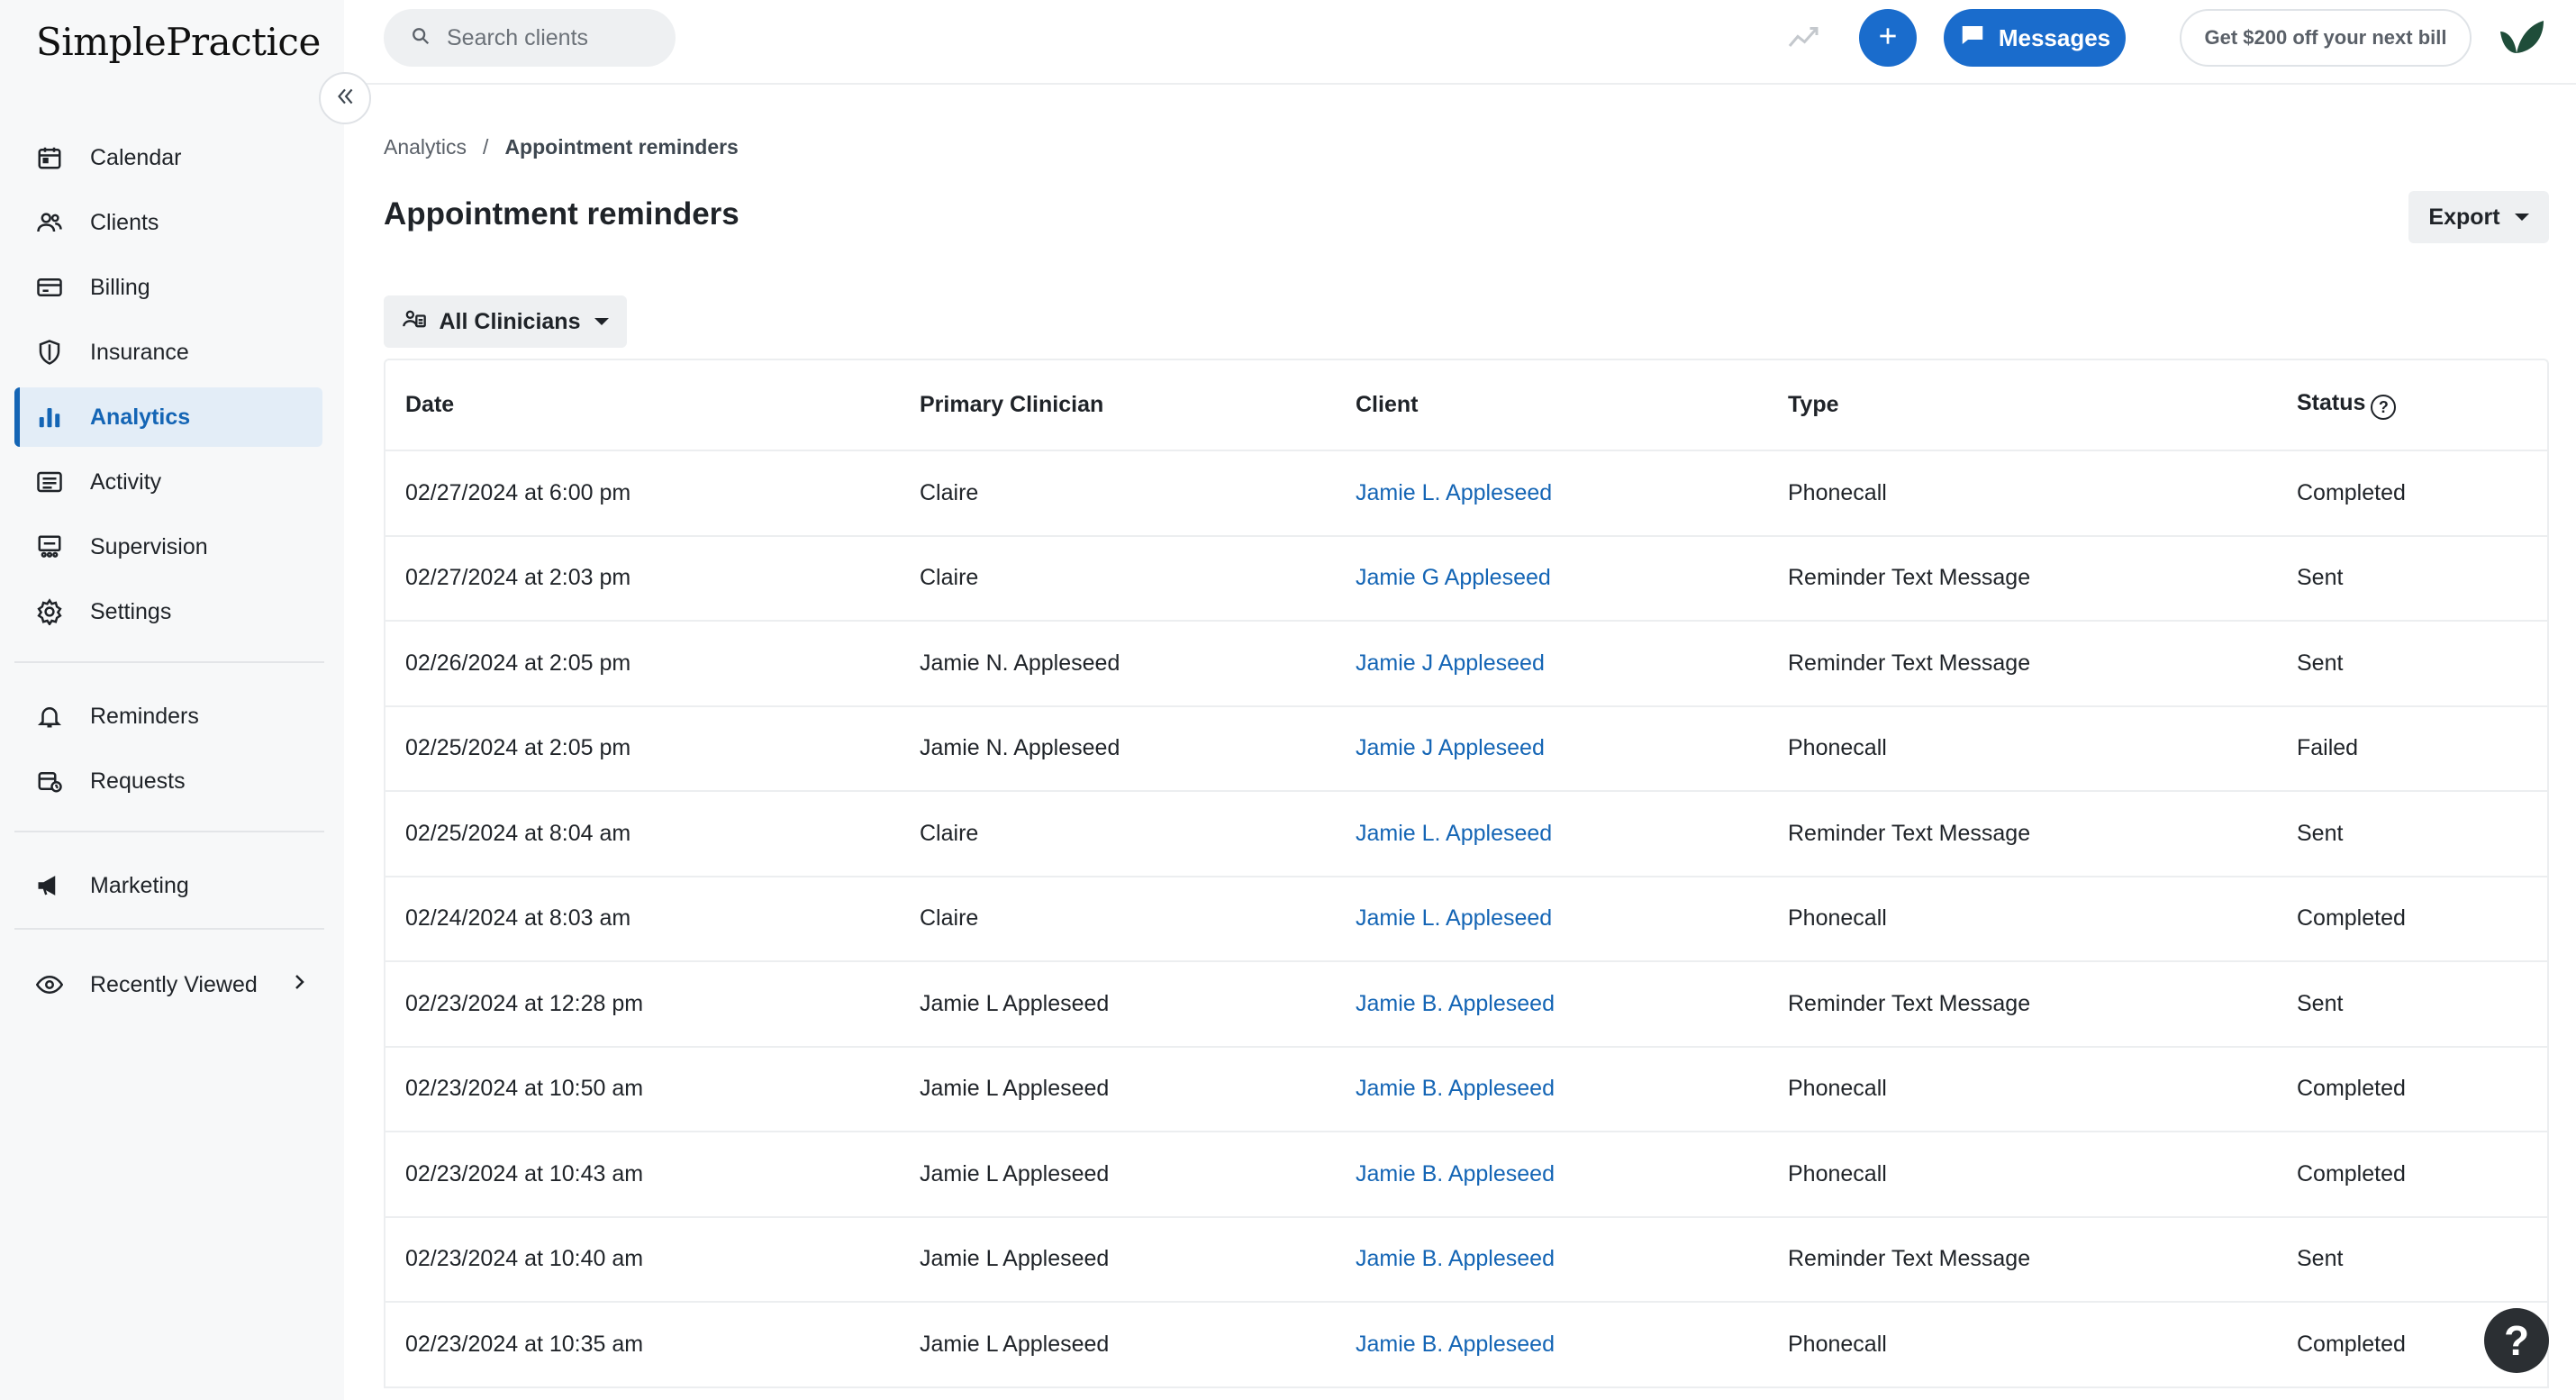 The width and height of the screenshot is (2576, 1400). Describe the element at coordinates (561, 147) in the screenshot. I see `breadcrumb: Analytics / Appointment reminders` at that location.